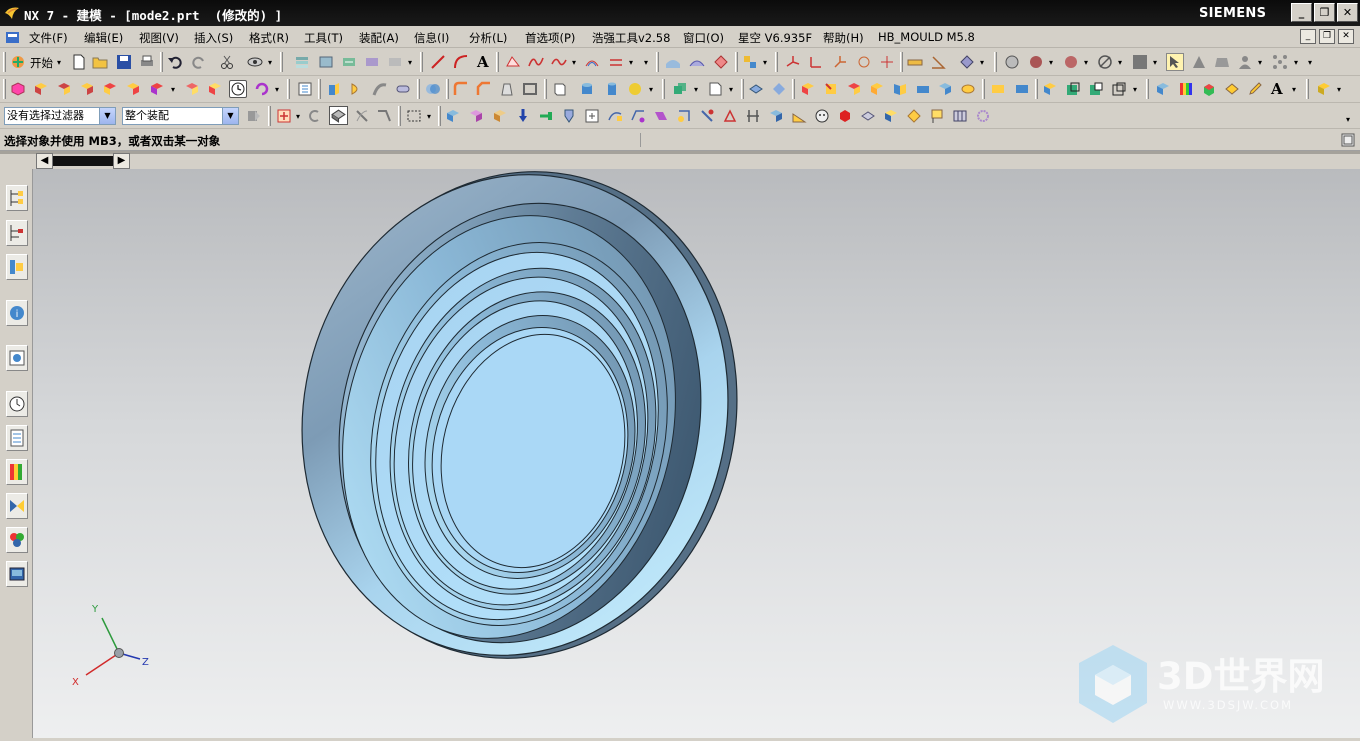  What do you see at coordinates (983, 116) in the screenshot?
I see `selection-options-icon` at bounding box center [983, 116].